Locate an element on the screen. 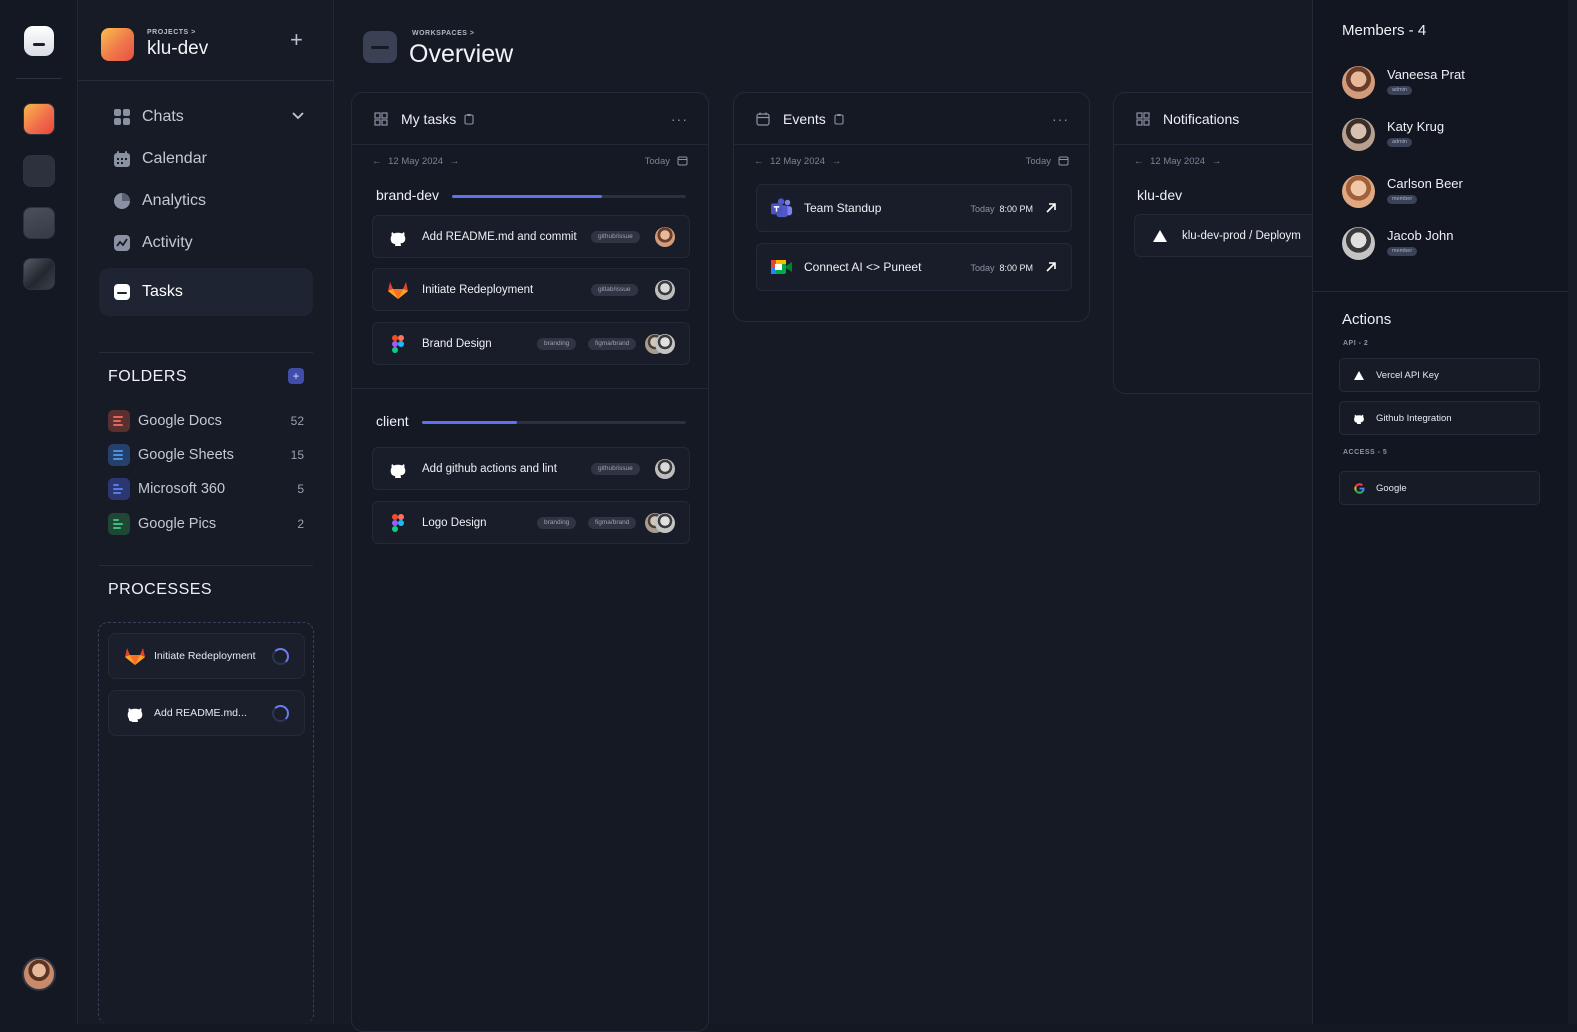  event-label: Team Standup is located at coordinates (843, 208).